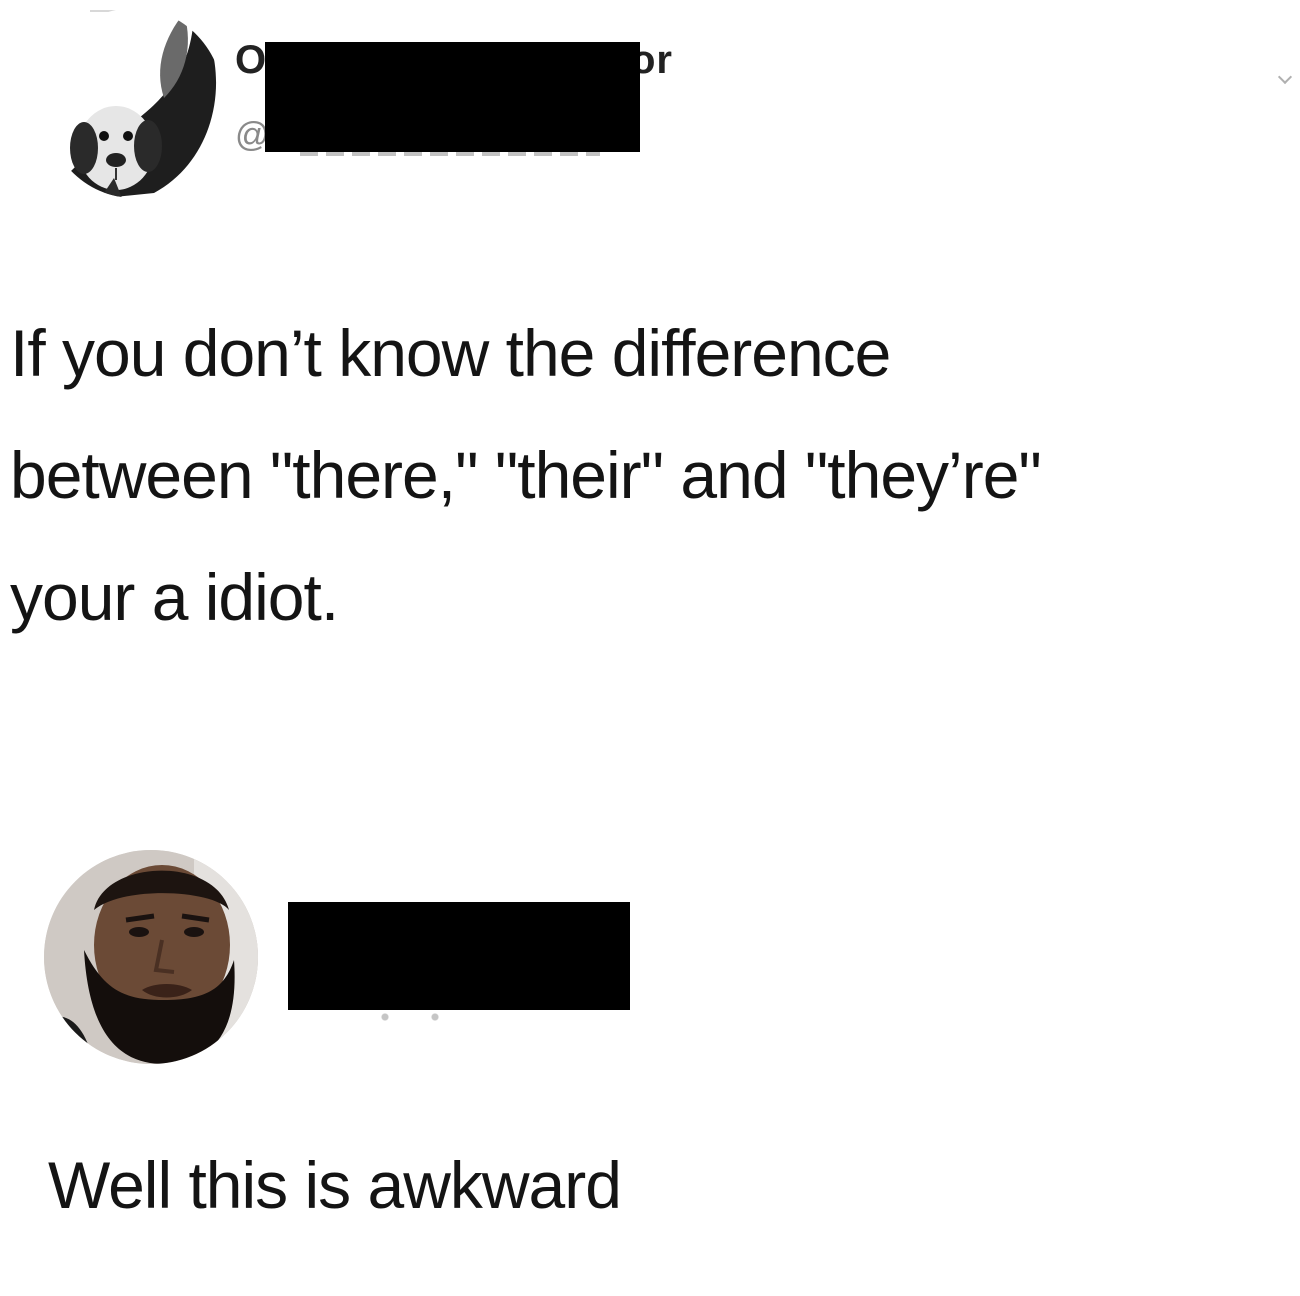  Describe the element at coordinates (410, 1017) in the screenshot. I see `handle-remnant` at that location.